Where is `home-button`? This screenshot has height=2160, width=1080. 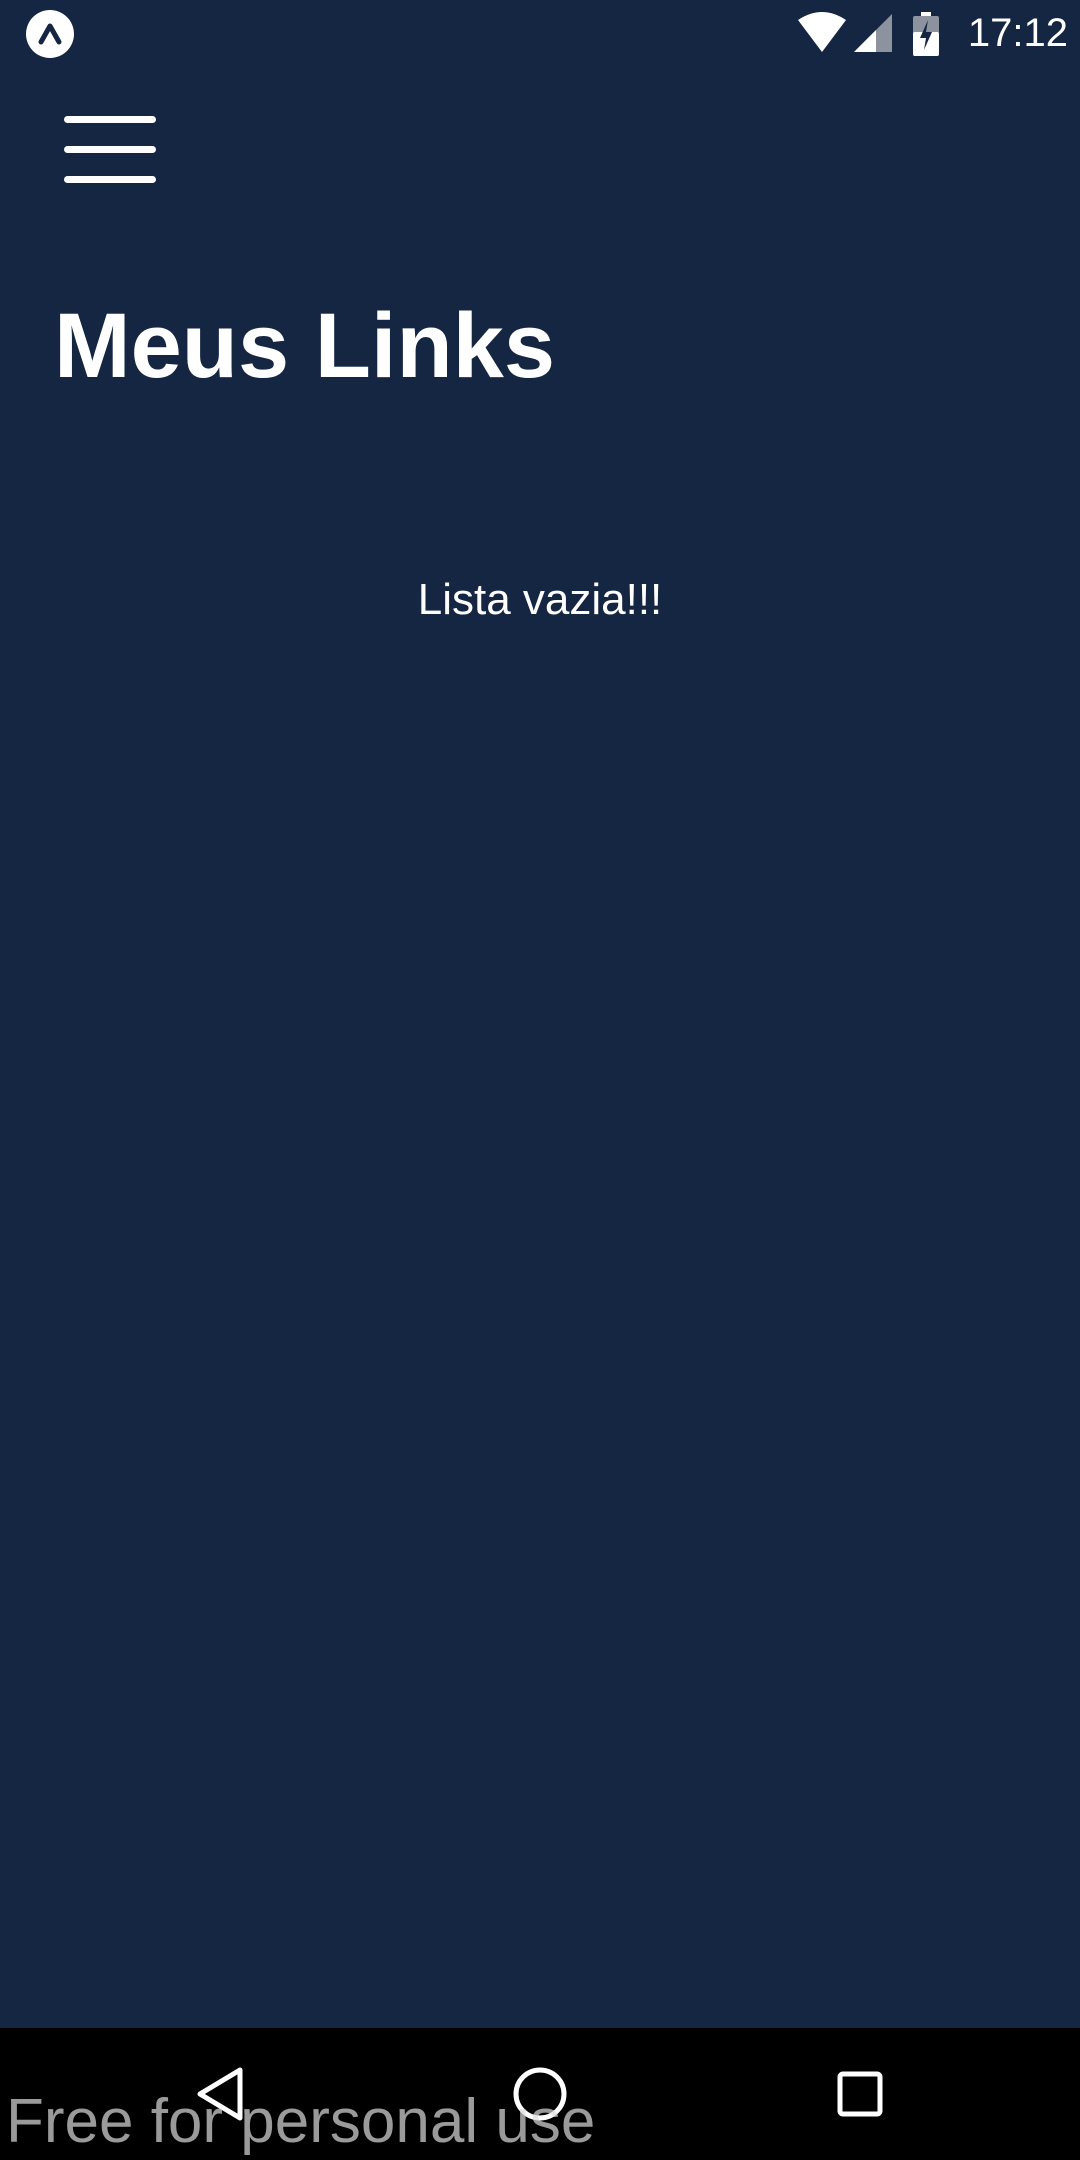
home-button is located at coordinates (540, 2094).